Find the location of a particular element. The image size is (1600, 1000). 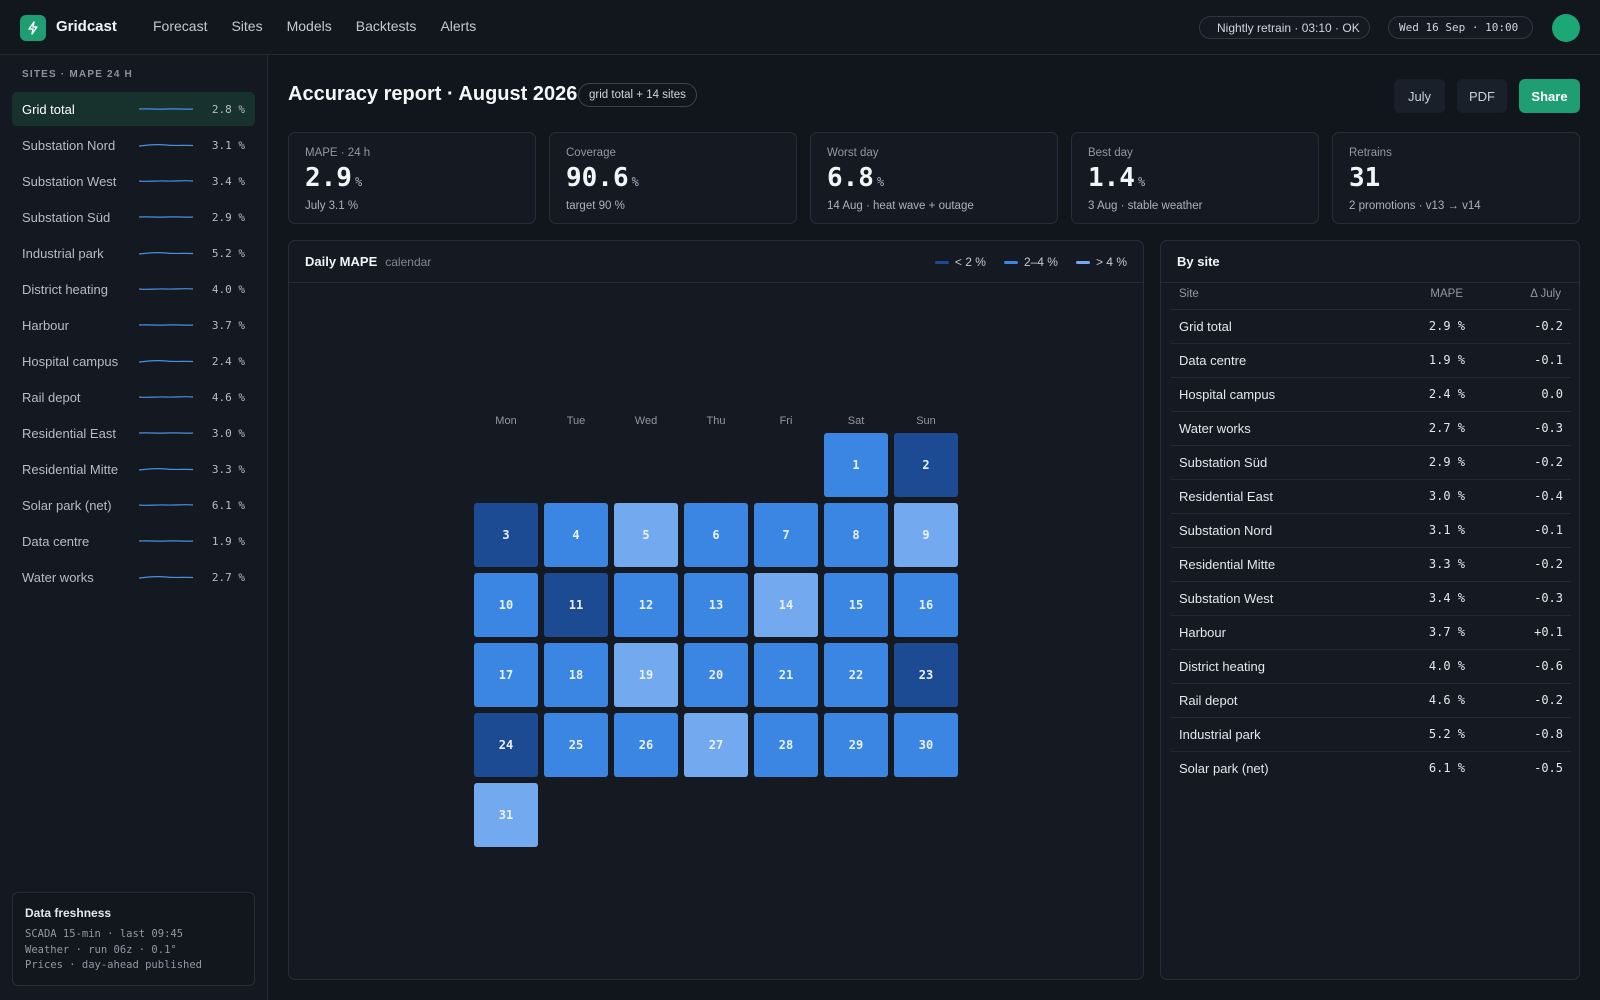

sidebar-item: Grid total 2.8 % is located at coordinates (133, 109).